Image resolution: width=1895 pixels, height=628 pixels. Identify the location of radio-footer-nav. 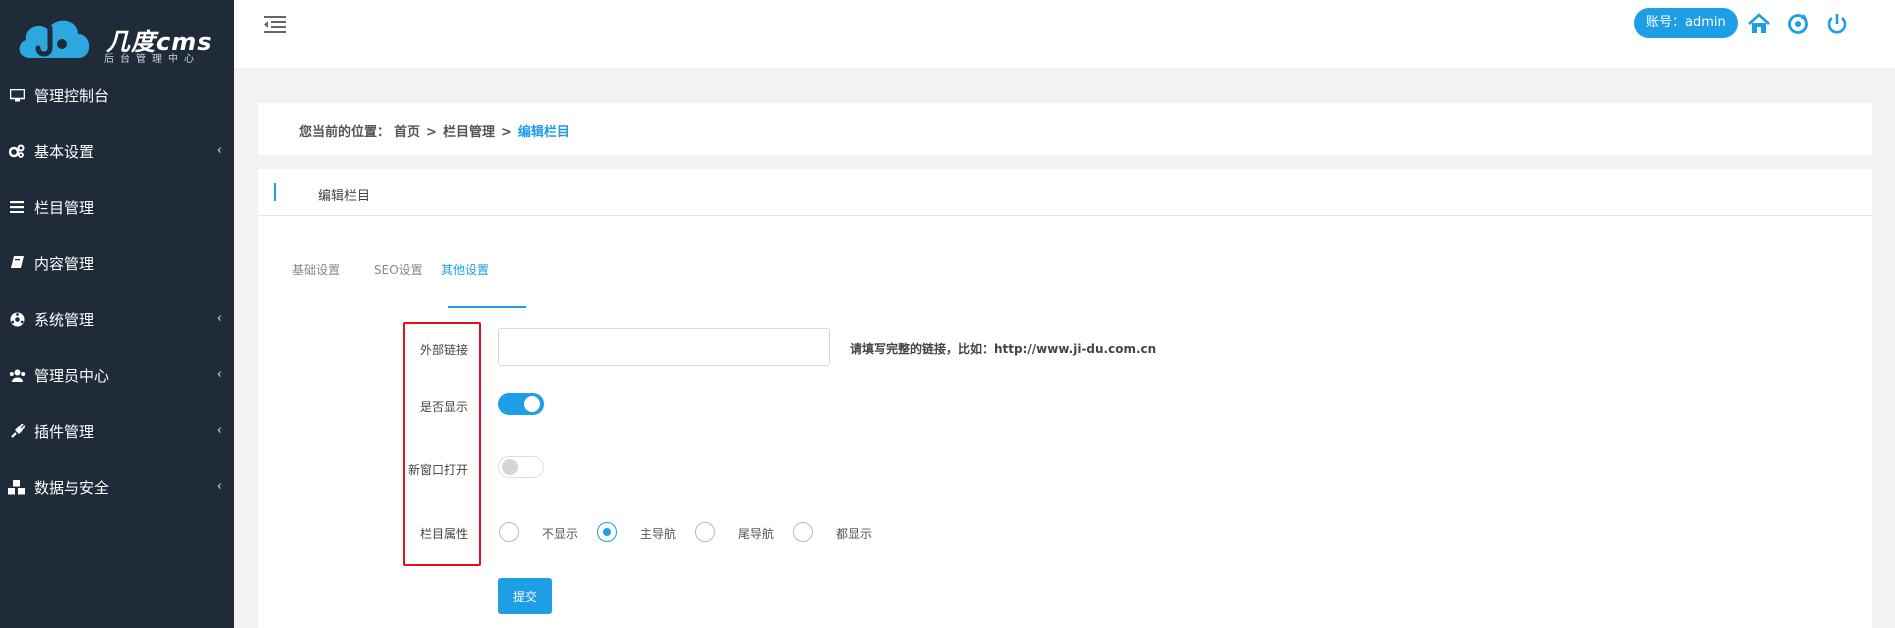
(705, 532).